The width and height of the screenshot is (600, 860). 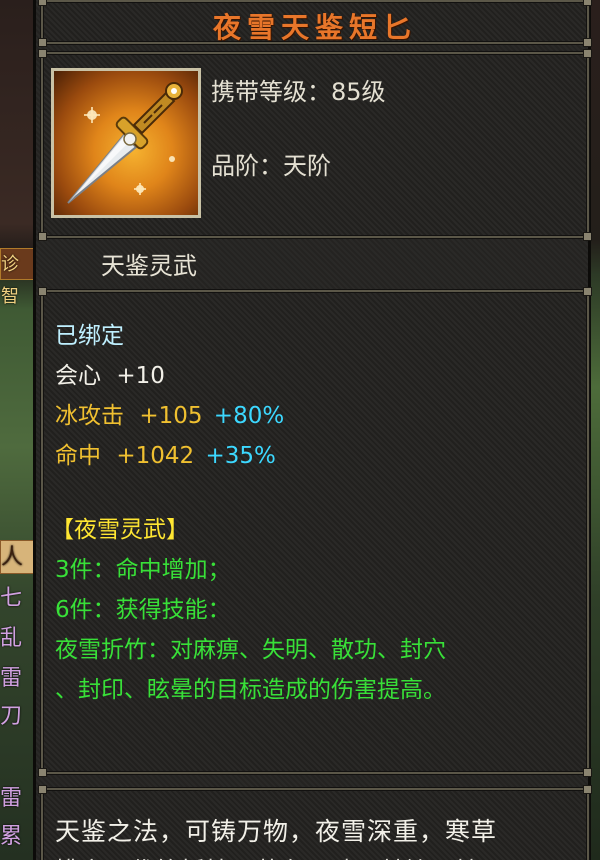 I want to click on item-description-section: 天鉴之法，可铸万物，夜雪深重，寒草 拂之，伐竹折枝，若有天助，其锋不挡, so click(x=315, y=822).